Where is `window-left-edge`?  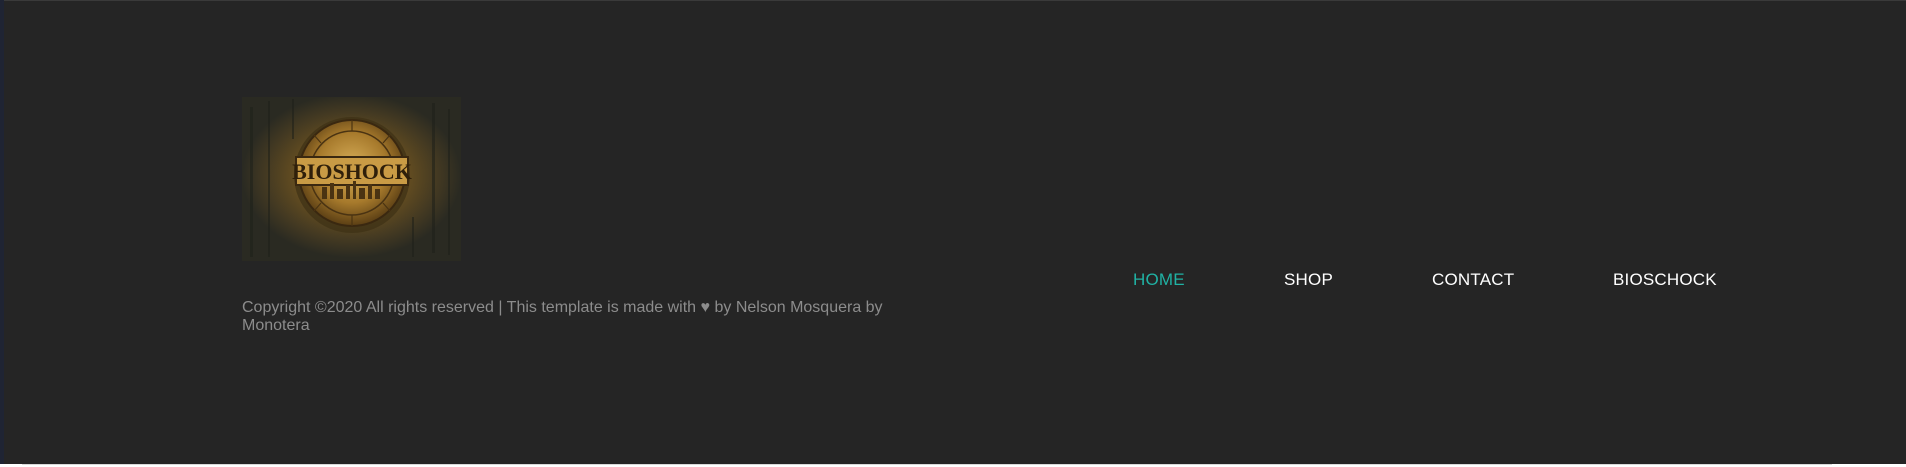 window-left-edge is located at coordinates (2, 232).